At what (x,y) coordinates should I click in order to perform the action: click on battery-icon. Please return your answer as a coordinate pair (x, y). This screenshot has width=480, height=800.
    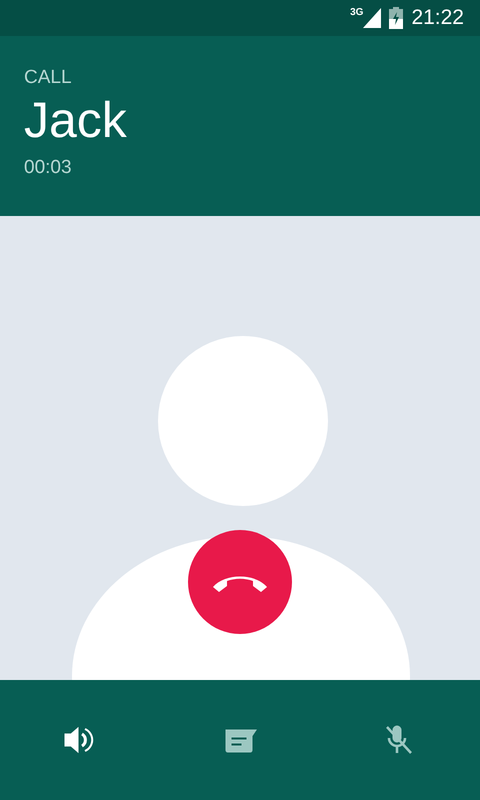
    Looking at the image, I should click on (396, 18).